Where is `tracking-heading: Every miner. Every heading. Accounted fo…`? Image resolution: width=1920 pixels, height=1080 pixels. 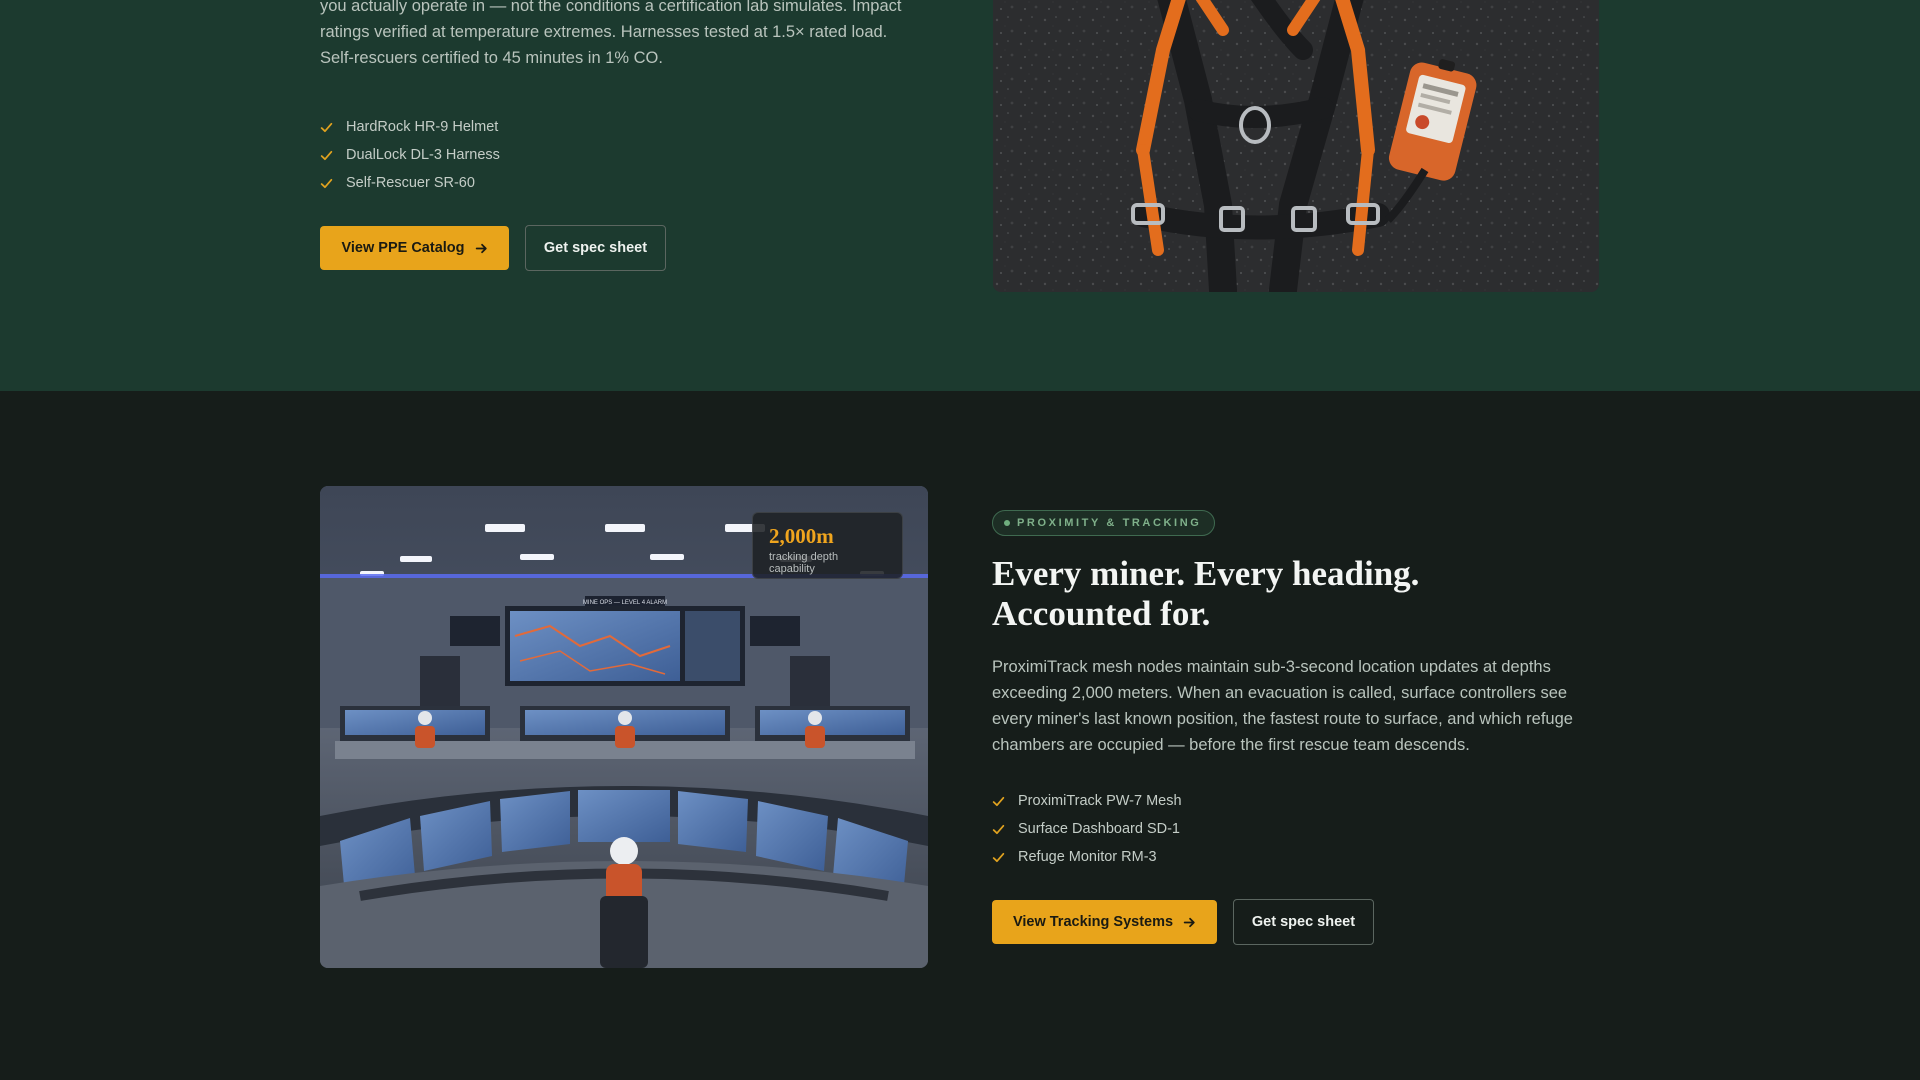 tracking-heading: Every miner. Every heading. Accounted fo… is located at coordinates (1302, 594).